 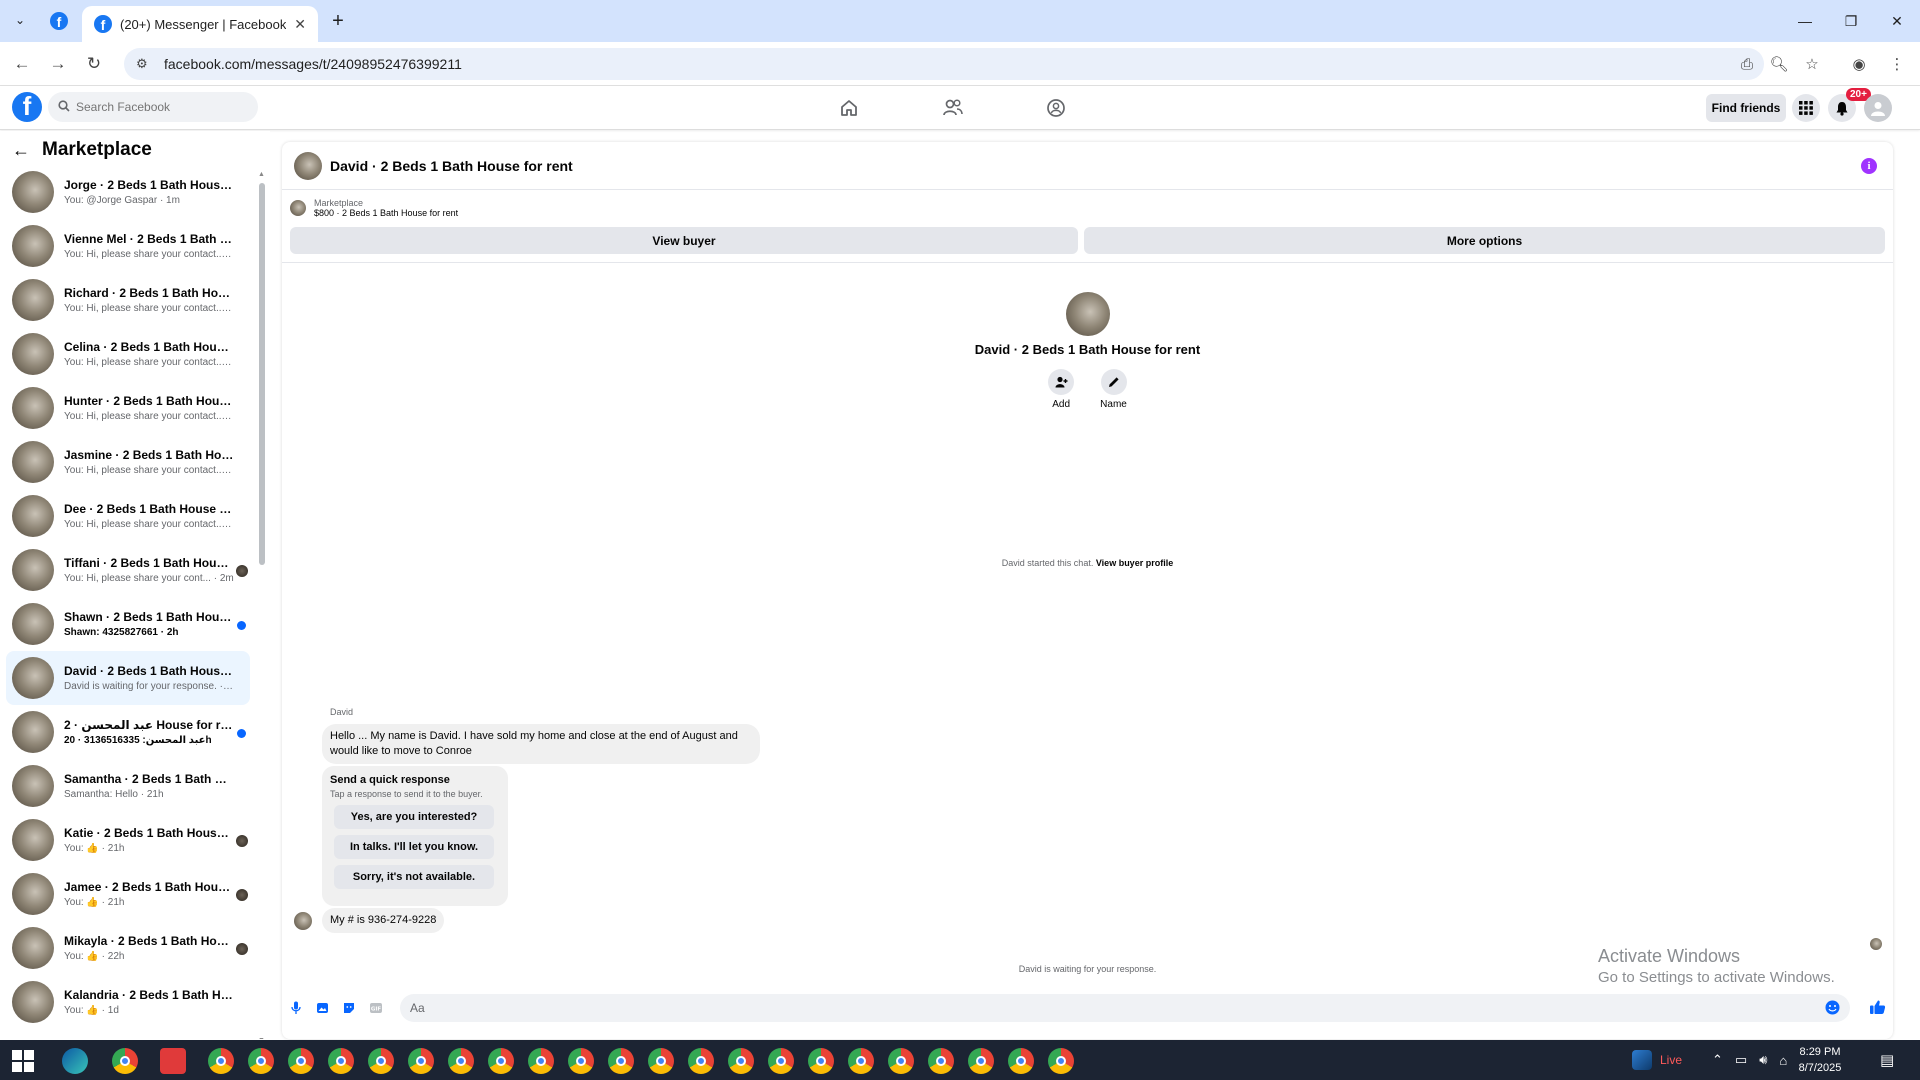 I want to click on facebook-logo-icon: f, so click(x=27, y=107).